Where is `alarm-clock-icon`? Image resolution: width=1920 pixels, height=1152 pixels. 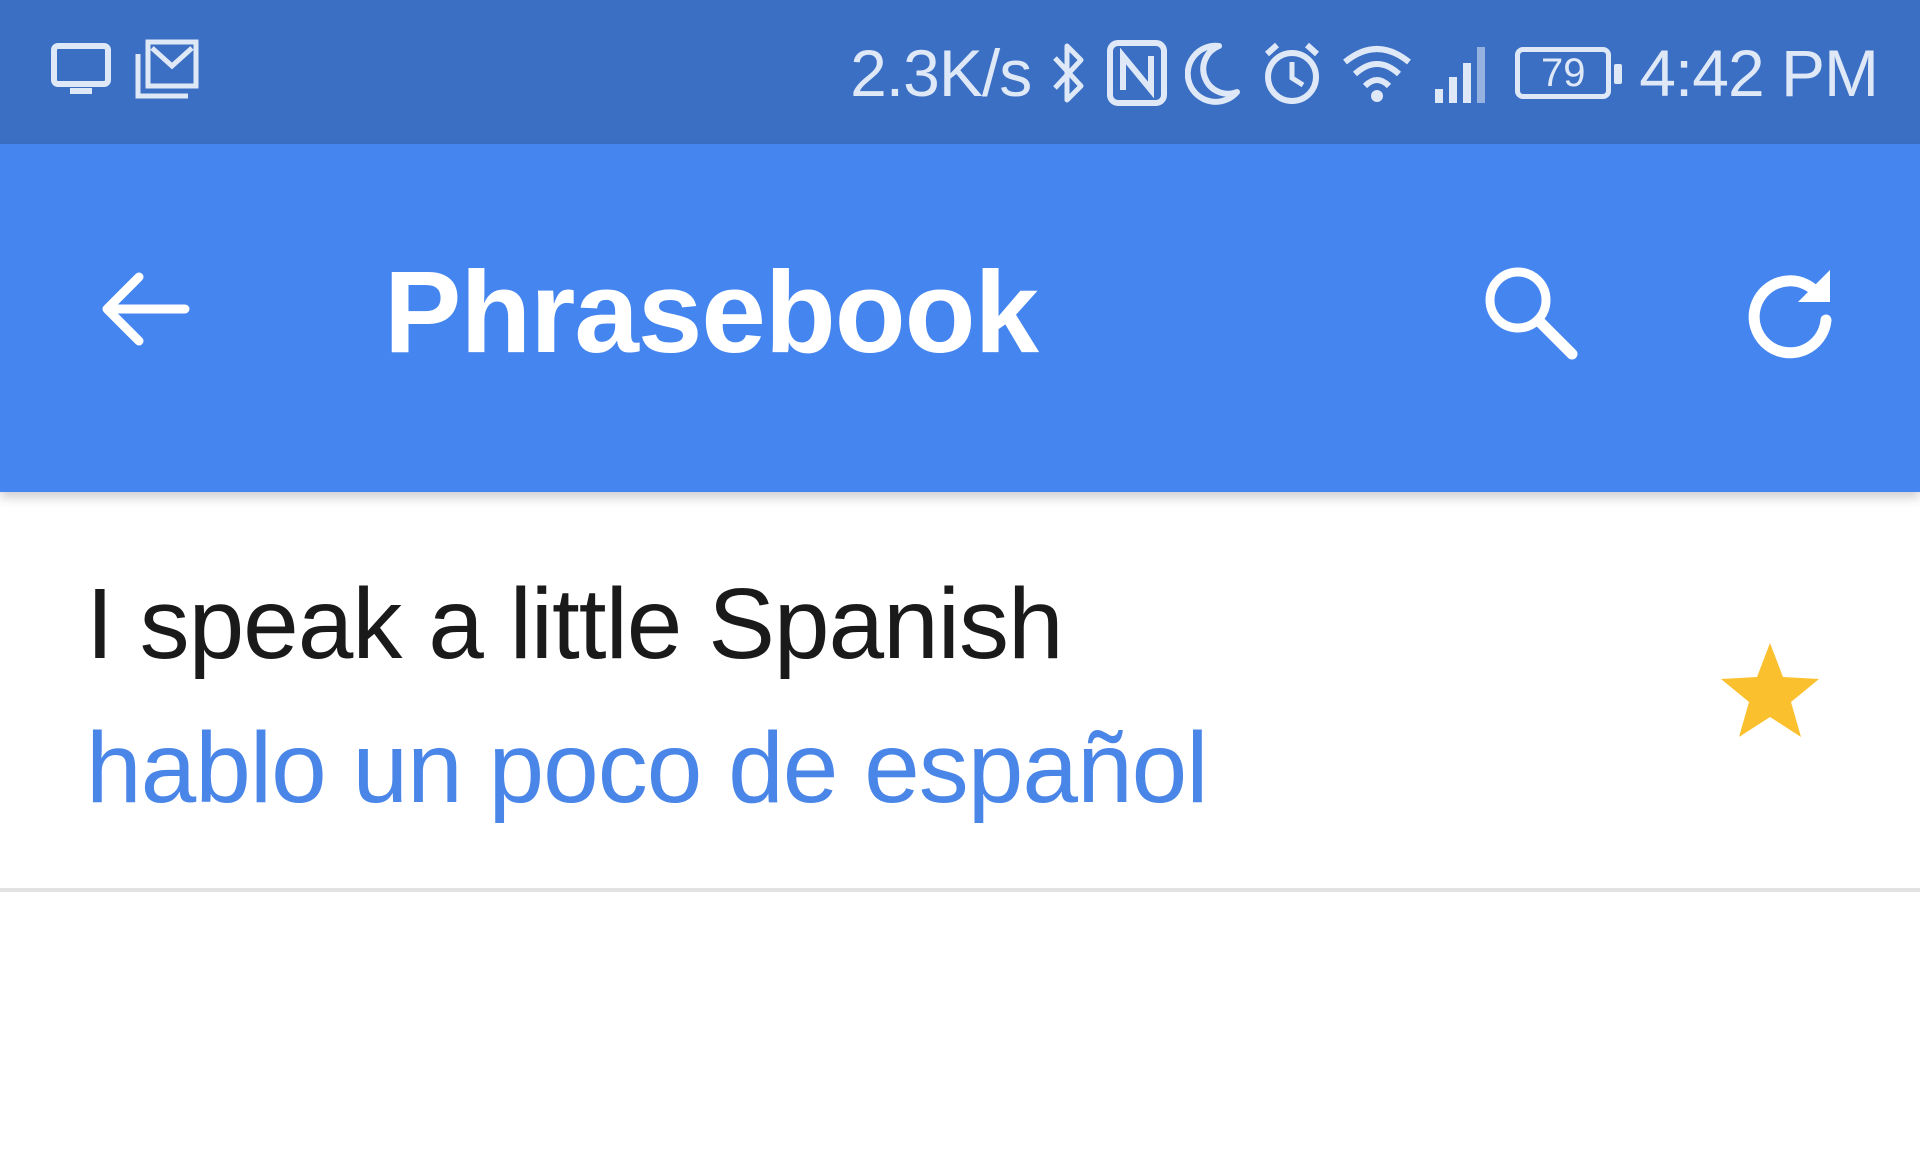
alarm-clock-icon is located at coordinates (1292, 73).